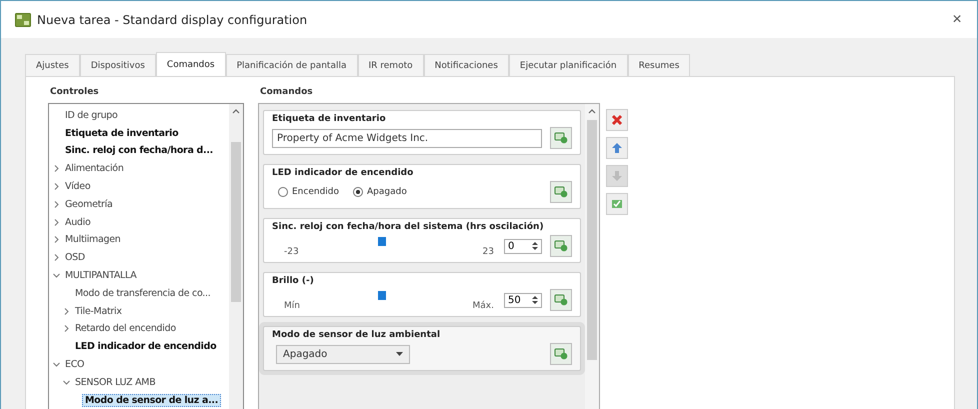  What do you see at coordinates (78, 187) in the screenshot?
I see `tree-item: Vídeo` at bounding box center [78, 187].